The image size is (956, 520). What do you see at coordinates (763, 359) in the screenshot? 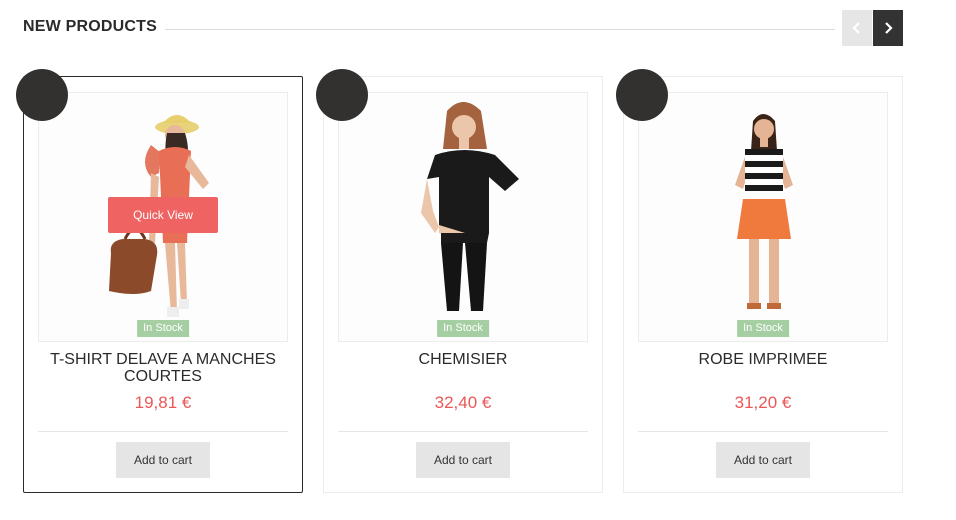
I see `product-name-link: ROBE IMPRIMEE` at bounding box center [763, 359].